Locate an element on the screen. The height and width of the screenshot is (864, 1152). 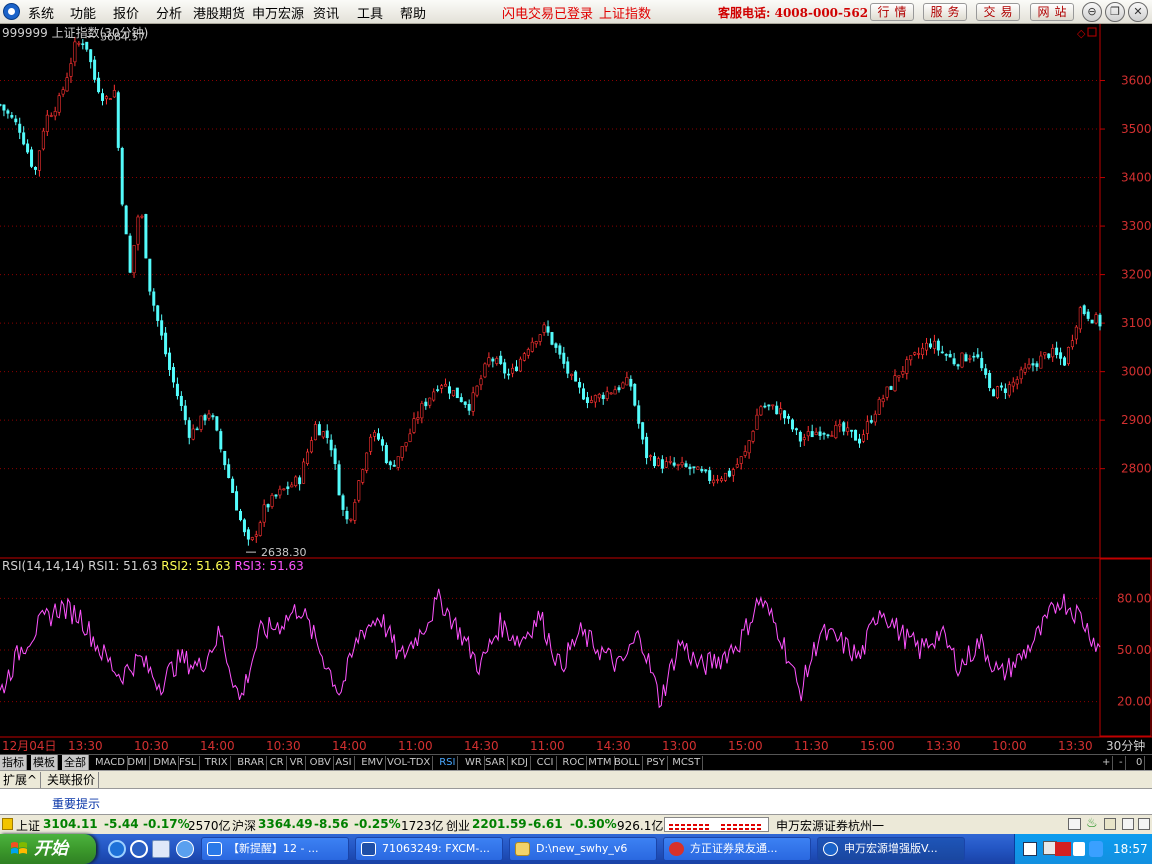
tab-related-quote: 关联报价 is located at coordinates (72, 780).